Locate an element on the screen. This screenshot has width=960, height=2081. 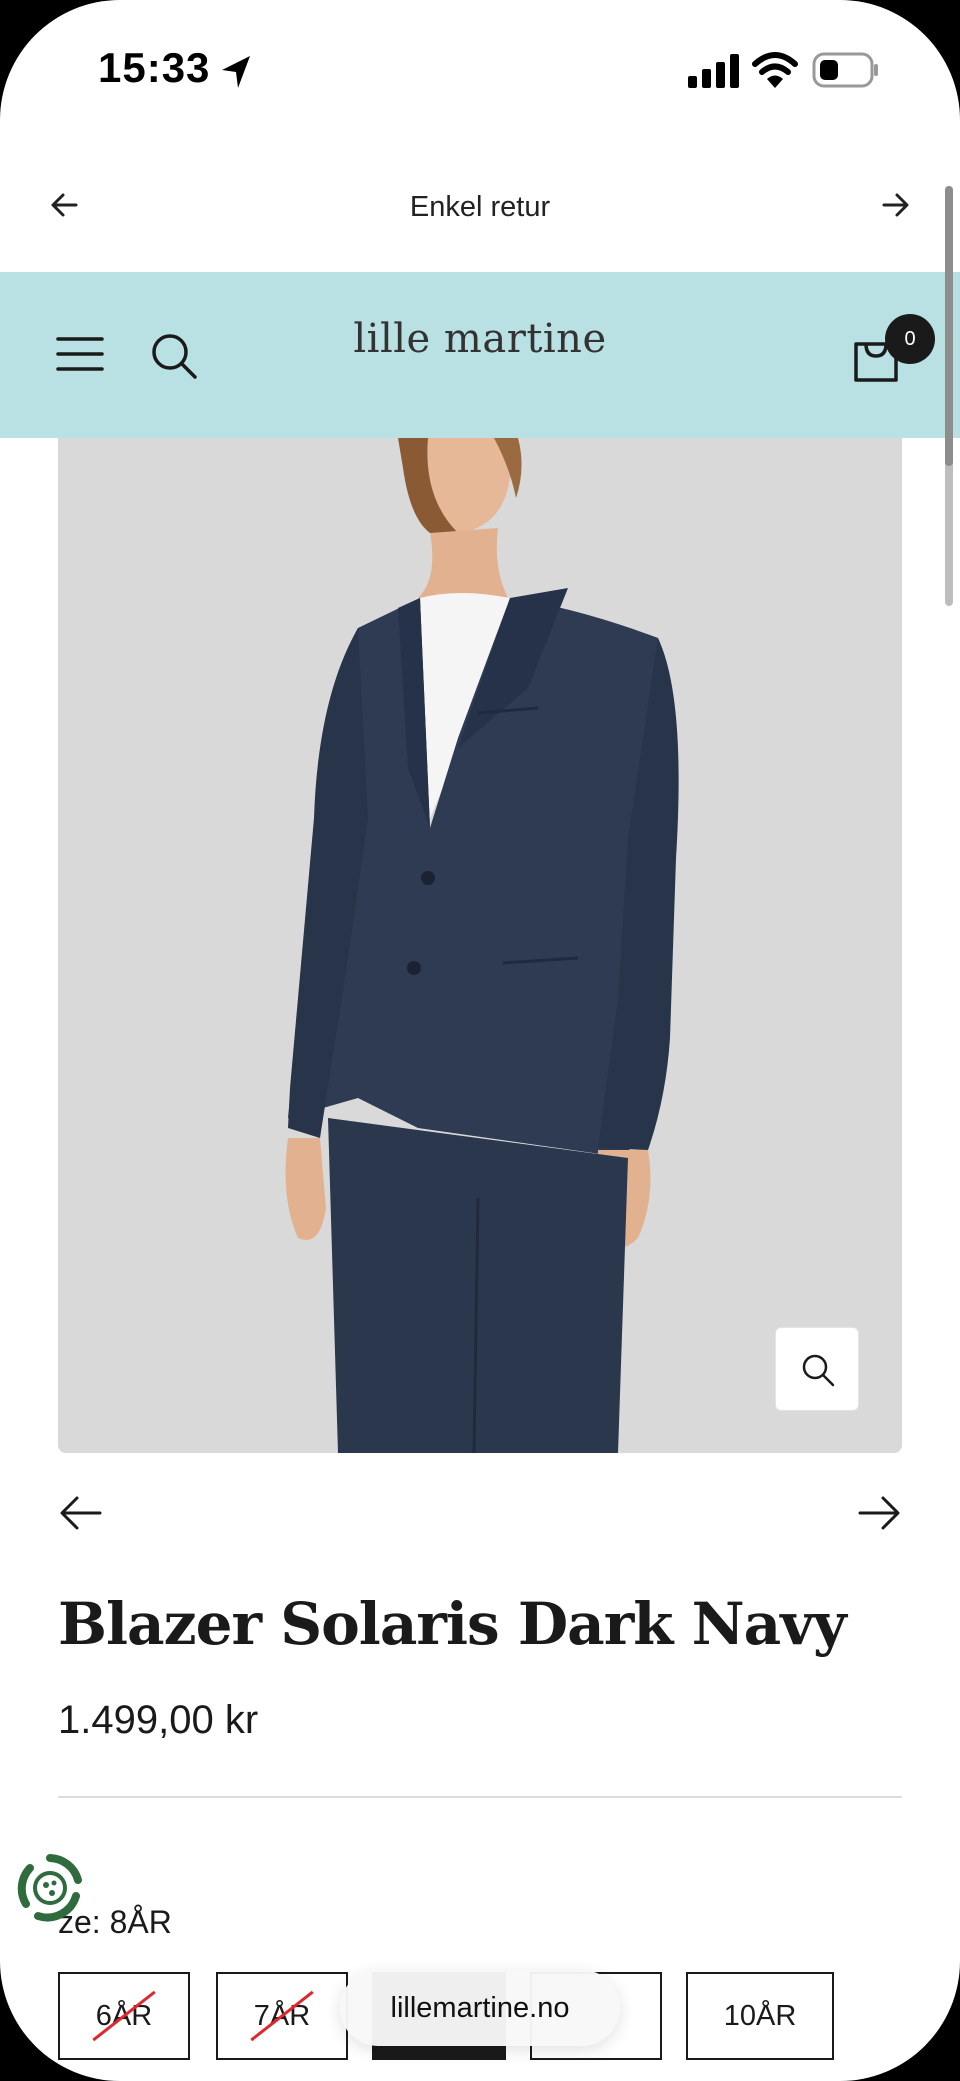
product-price: 1.499,00 kr is located at coordinates (158, 1720).